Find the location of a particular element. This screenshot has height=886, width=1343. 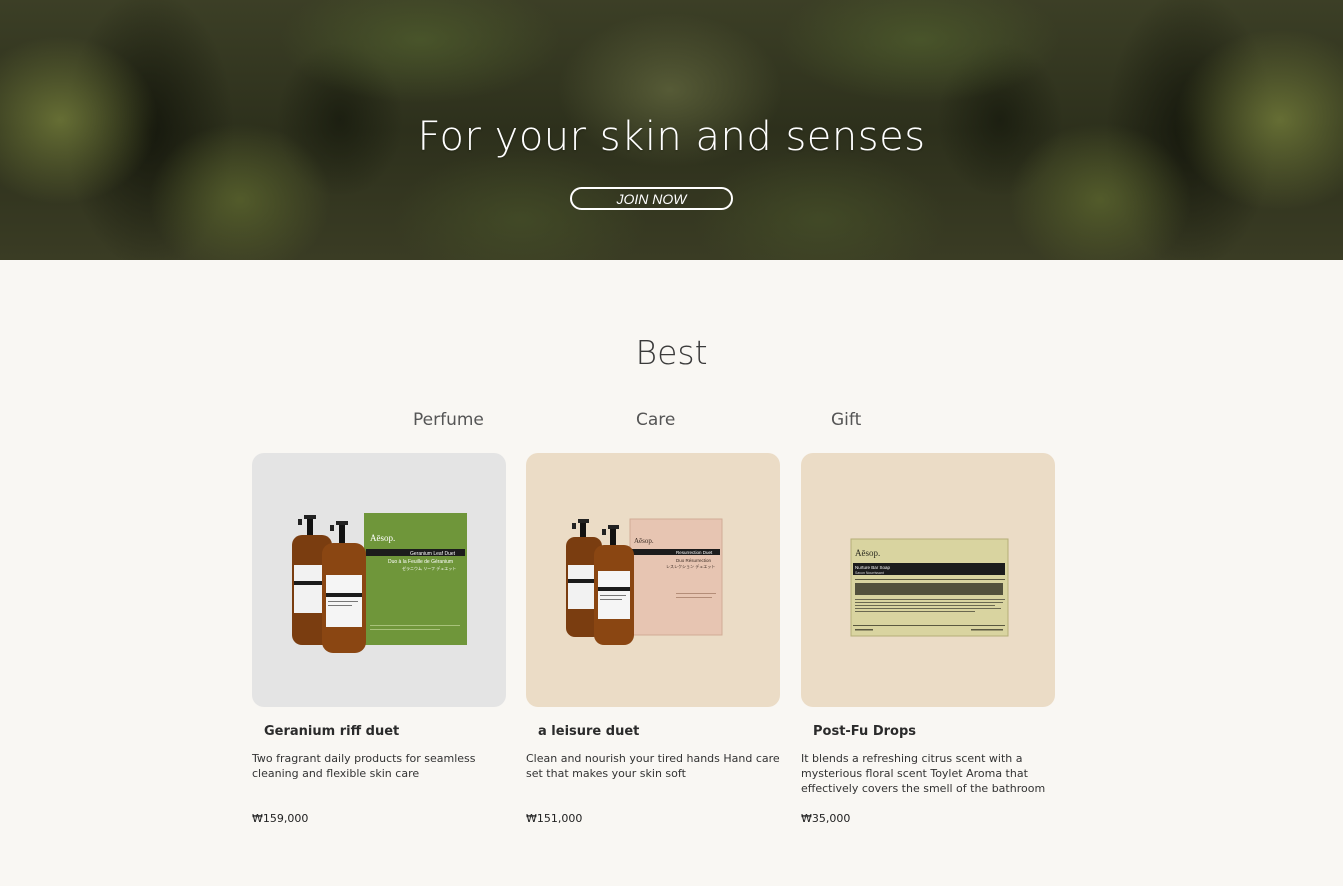

product-price: ₩151,000 is located at coordinates (554, 818).